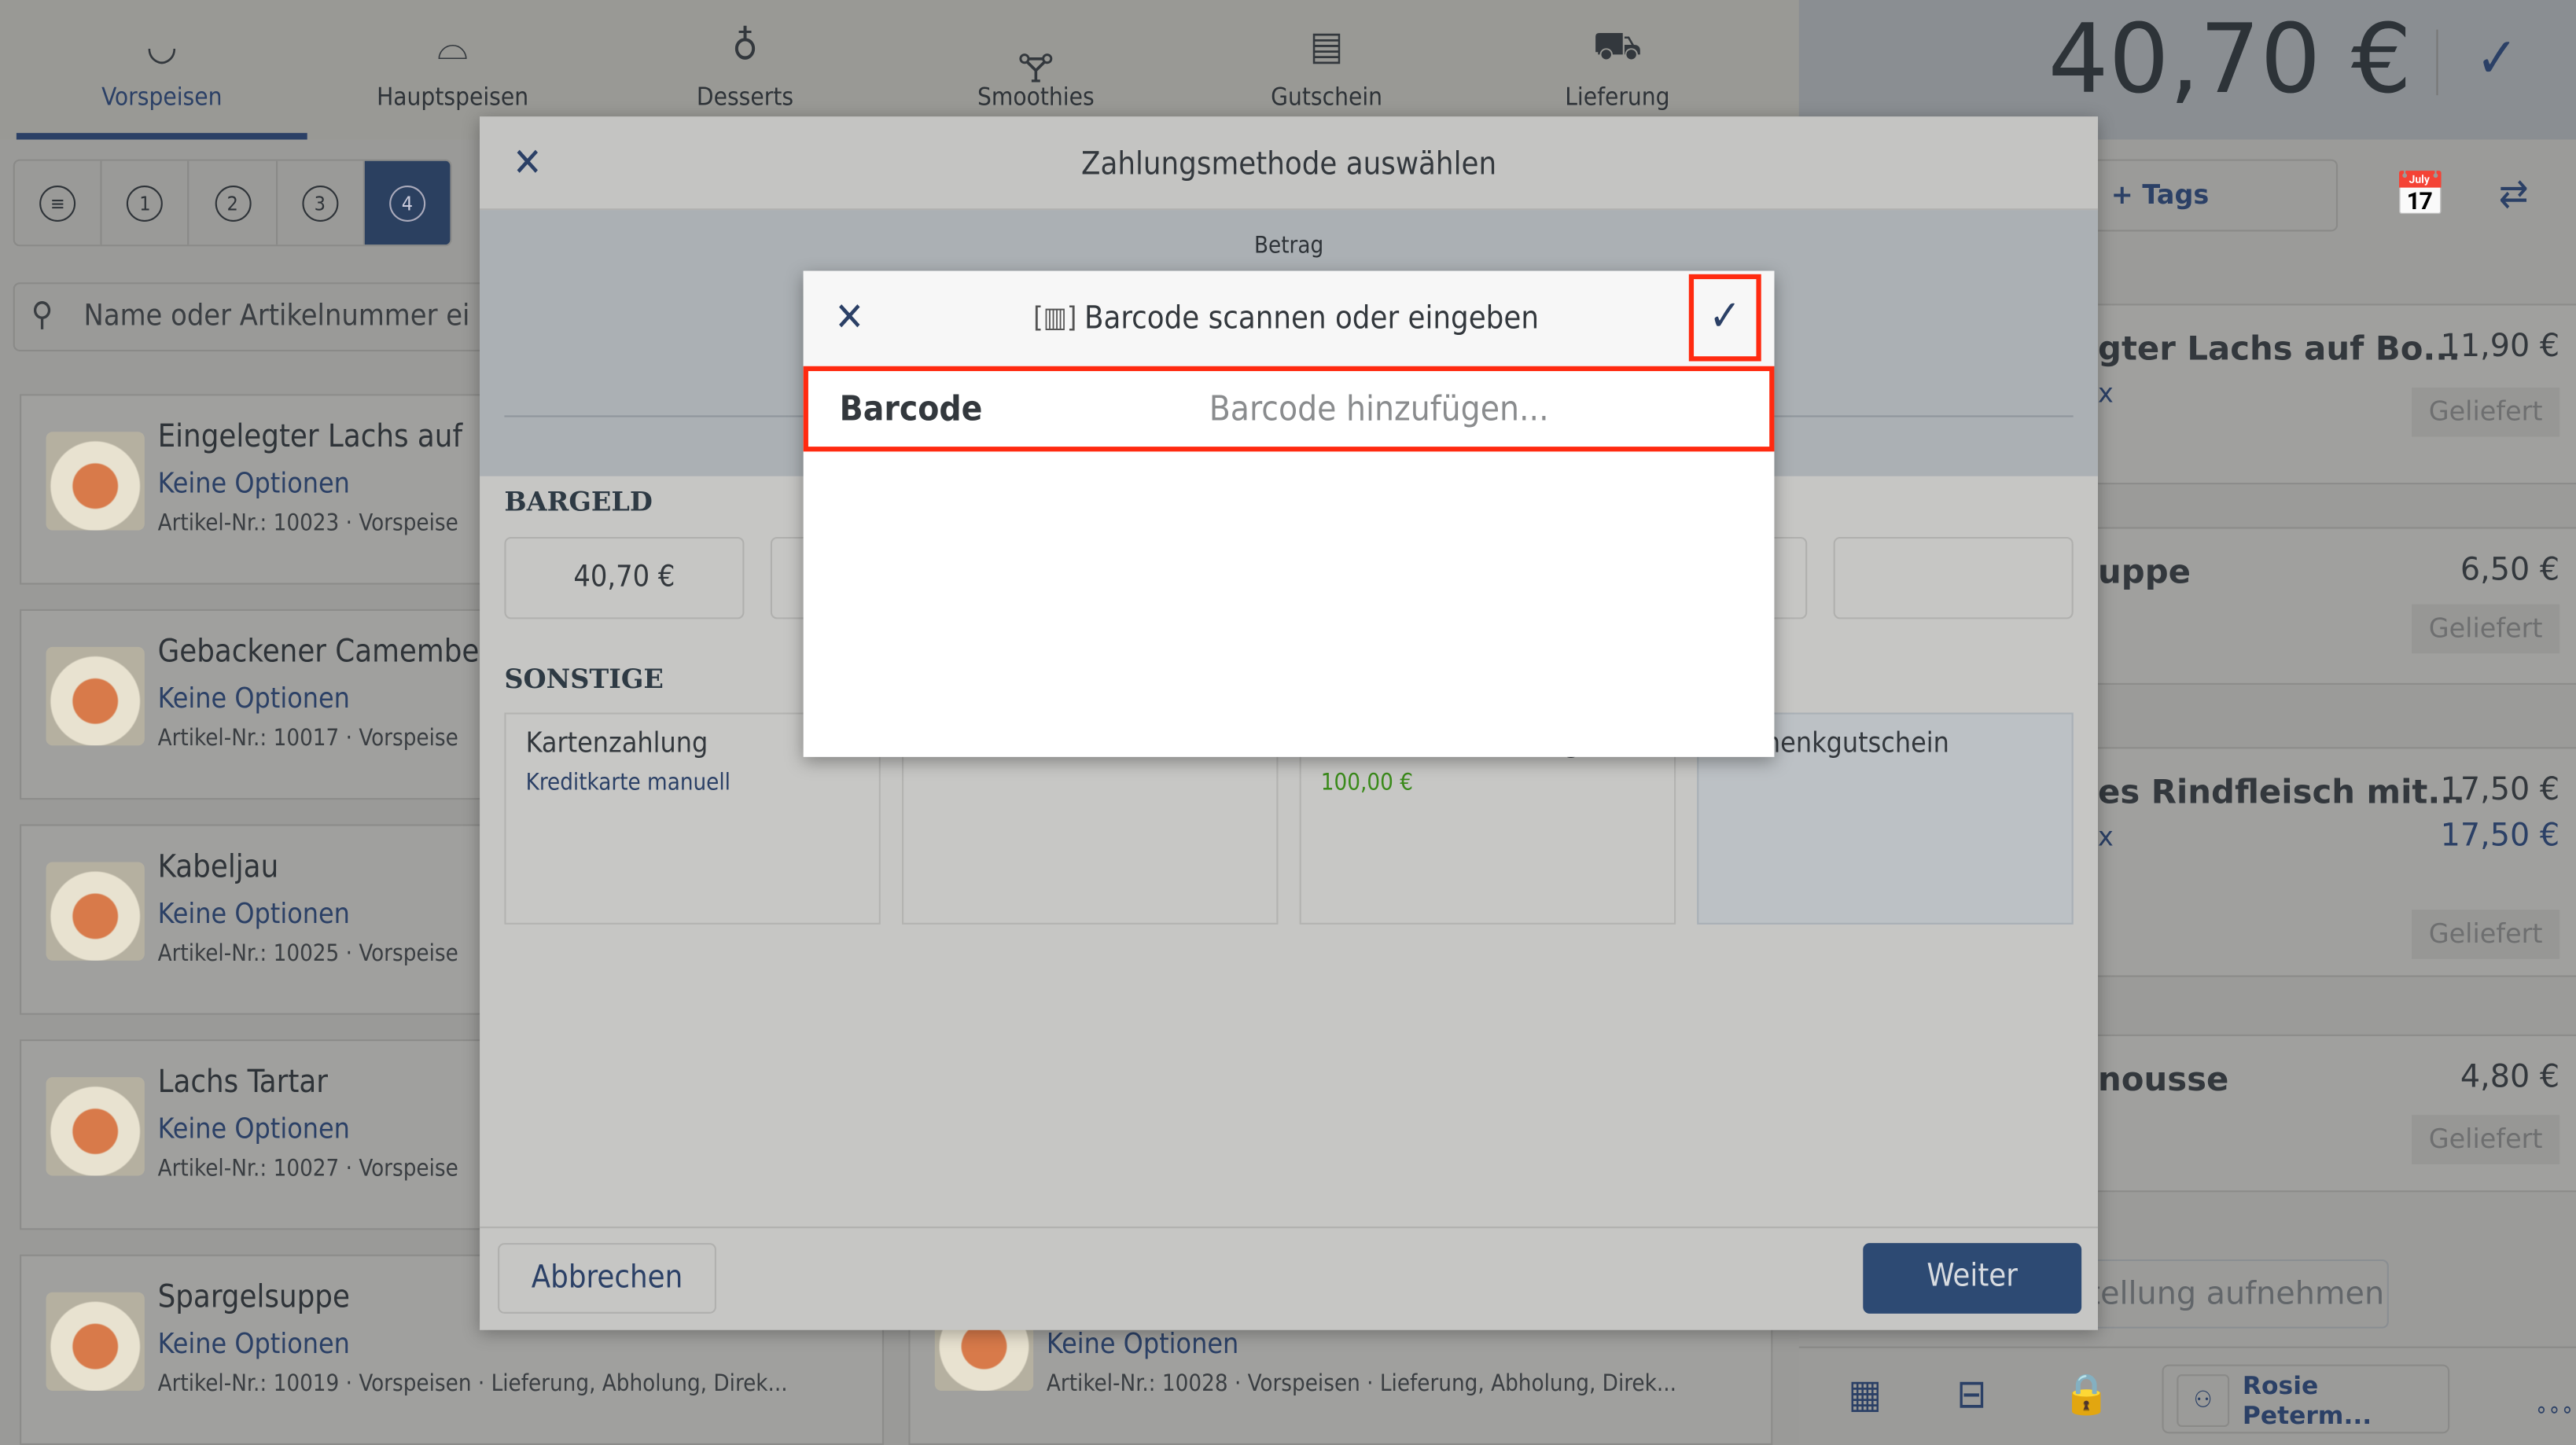 The height and width of the screenshot is (1445, 2576). I want to click on method-title: henkgutschein, so click(1856, 744).